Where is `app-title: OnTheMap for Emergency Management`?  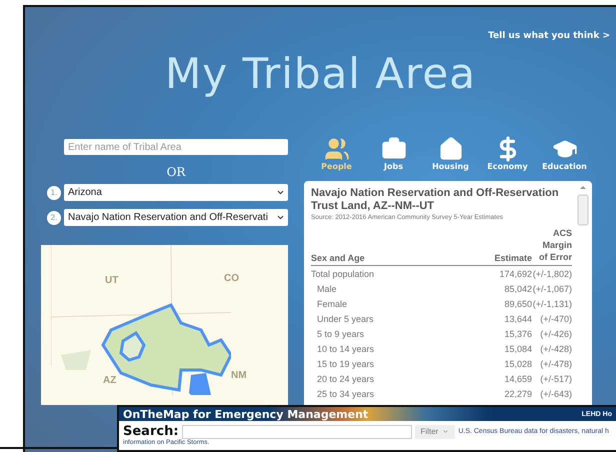 app-title: OnTheMap for Emergency Management is located at coordinates (245, 414).